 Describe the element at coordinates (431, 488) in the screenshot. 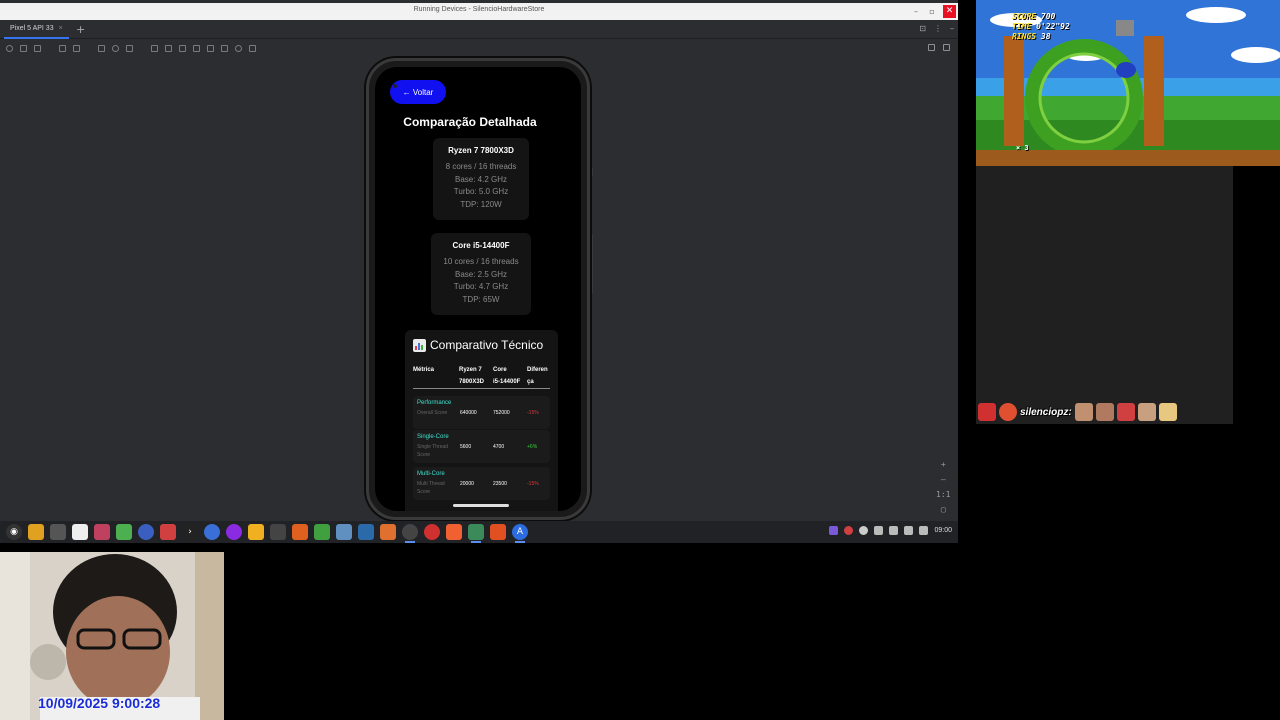

I see `row-desc: Multi Thread Score` at that location.